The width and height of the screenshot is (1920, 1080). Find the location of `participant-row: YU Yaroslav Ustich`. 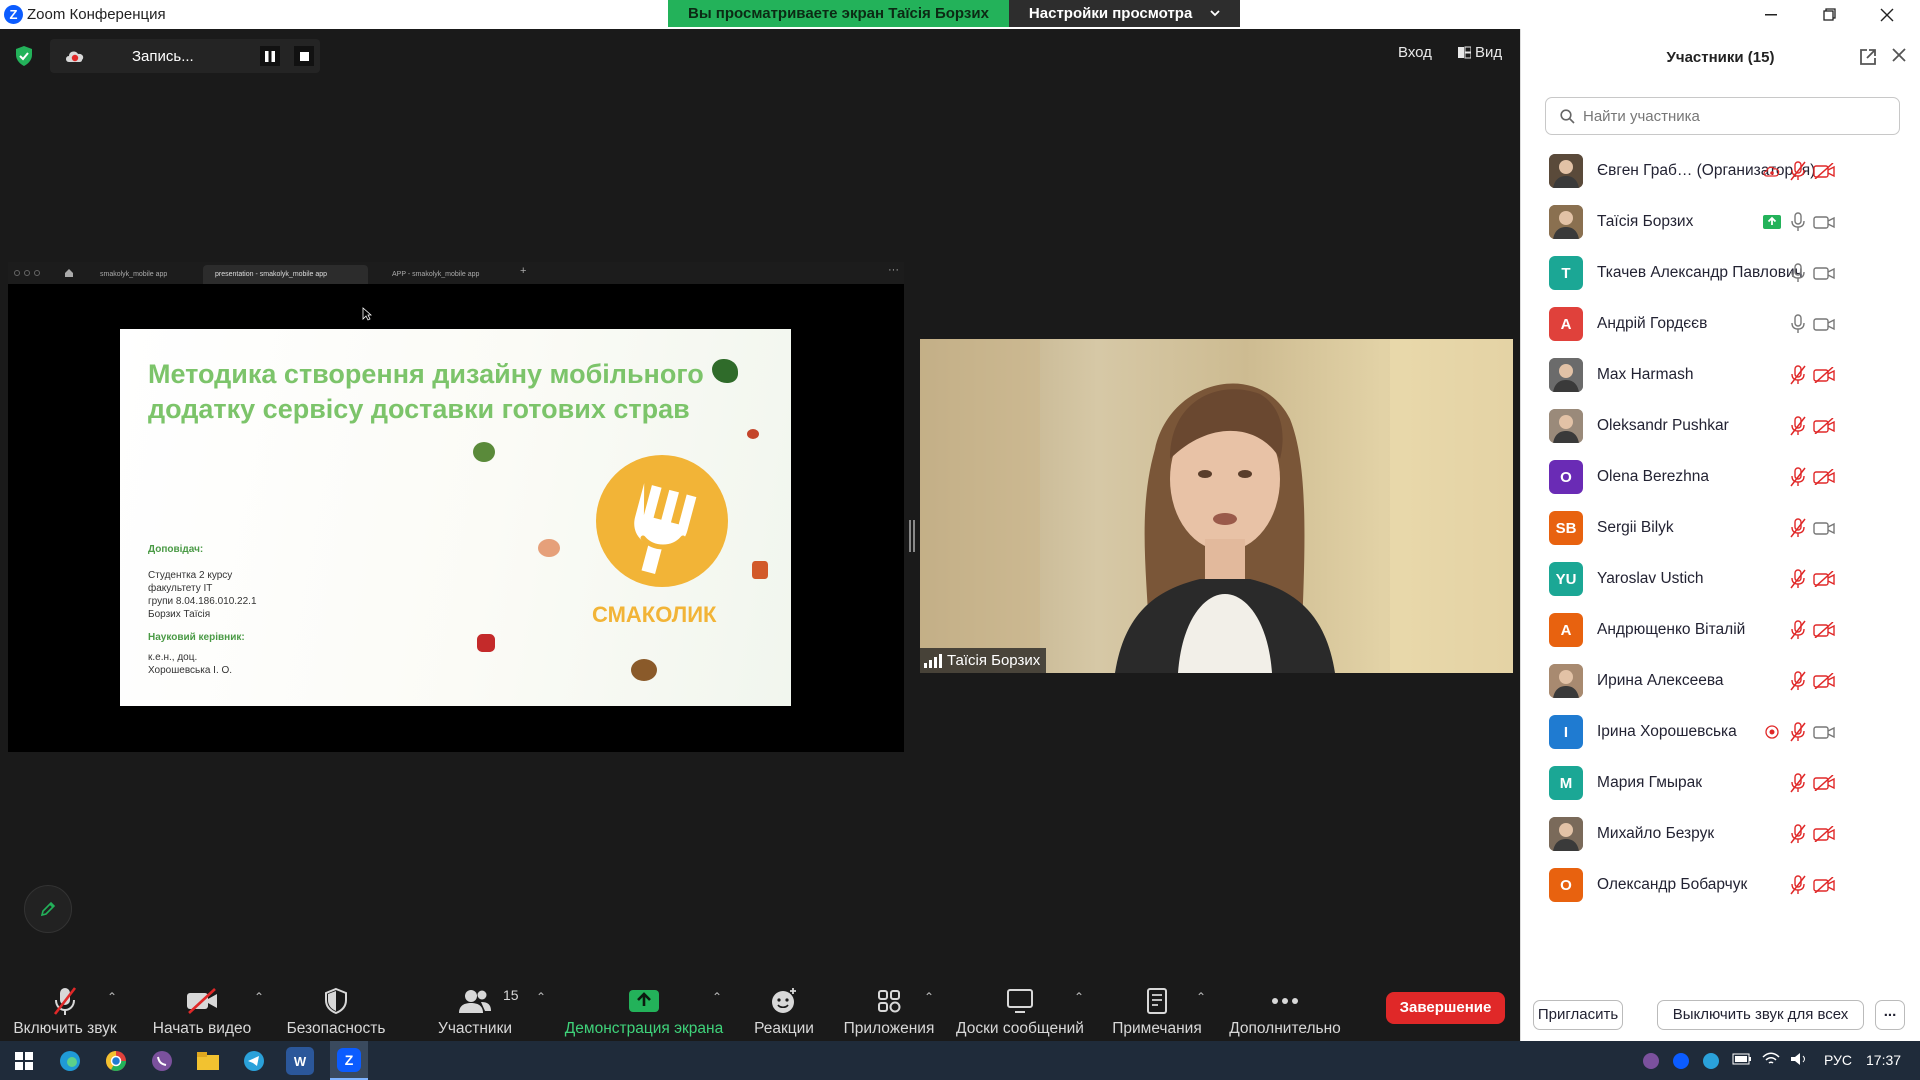

participant-row: YU Yaroslav Ustich is located at coordinates (1720, 579).